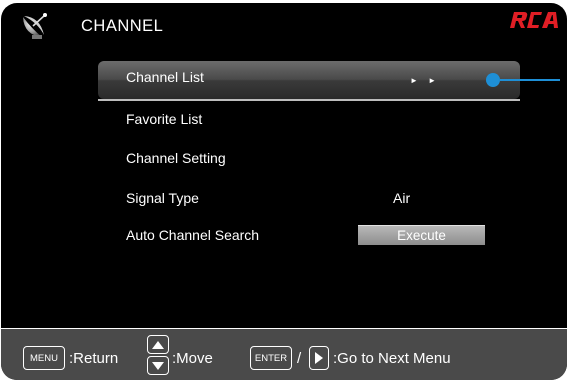 This screenshot has height=382, width=569. What do you see at coordinates (401, 198) in the screenshot?
I see `signal-type-value: Air` at bounding box center [401, 198].